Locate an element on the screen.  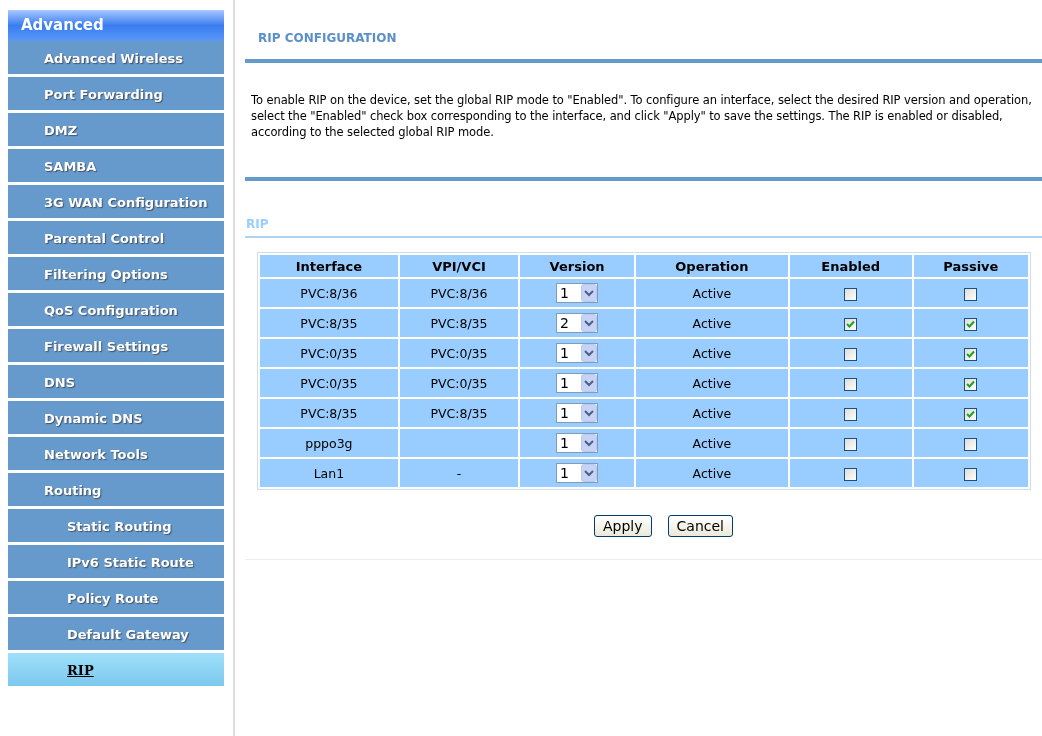
sidebar-item: RIP is located at coordinates (116, 671).